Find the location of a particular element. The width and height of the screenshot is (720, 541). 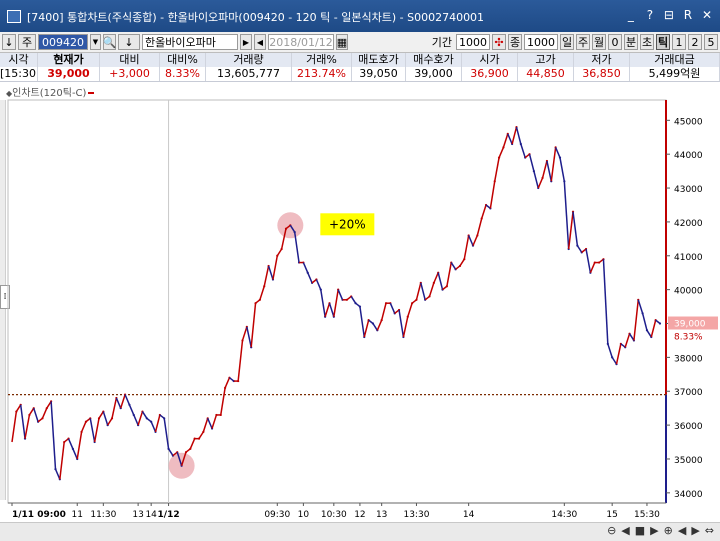

x-tick-label: 14 is located at coordinates (151, 515).